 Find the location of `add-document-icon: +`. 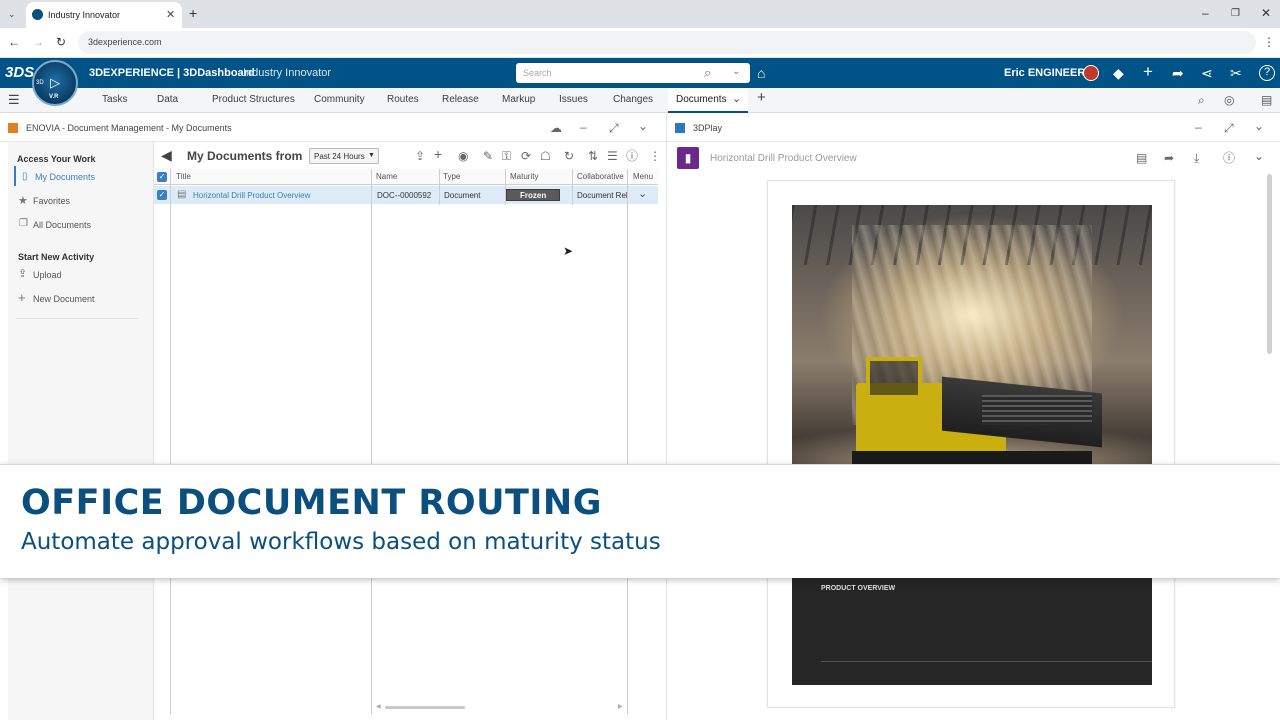

add-document-icon: + is located at coordinates (438, 154).